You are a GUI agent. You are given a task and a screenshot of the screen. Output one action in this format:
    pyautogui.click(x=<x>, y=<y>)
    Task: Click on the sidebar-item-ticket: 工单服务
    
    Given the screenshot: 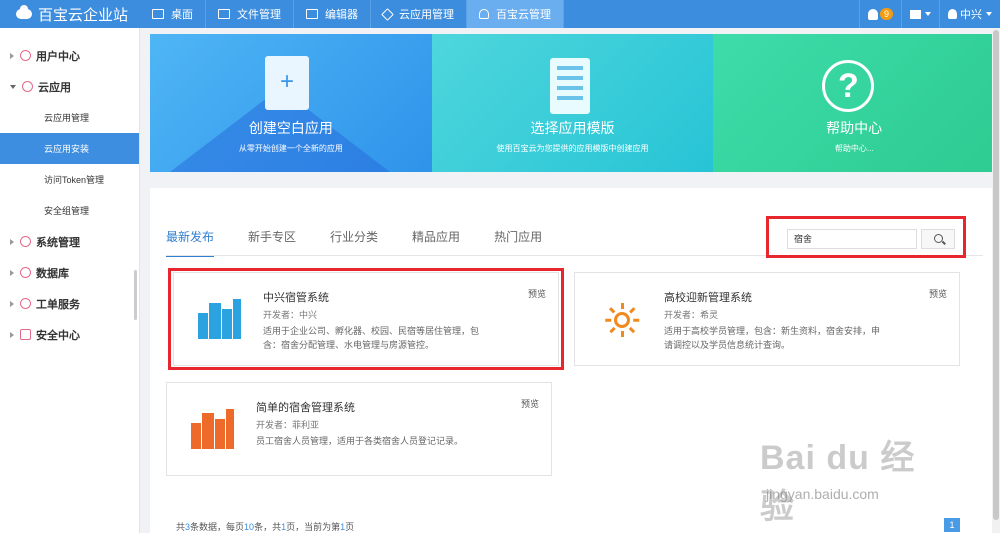 What is the action you would take?
    pyautogui.click(x=69, y=303)
    